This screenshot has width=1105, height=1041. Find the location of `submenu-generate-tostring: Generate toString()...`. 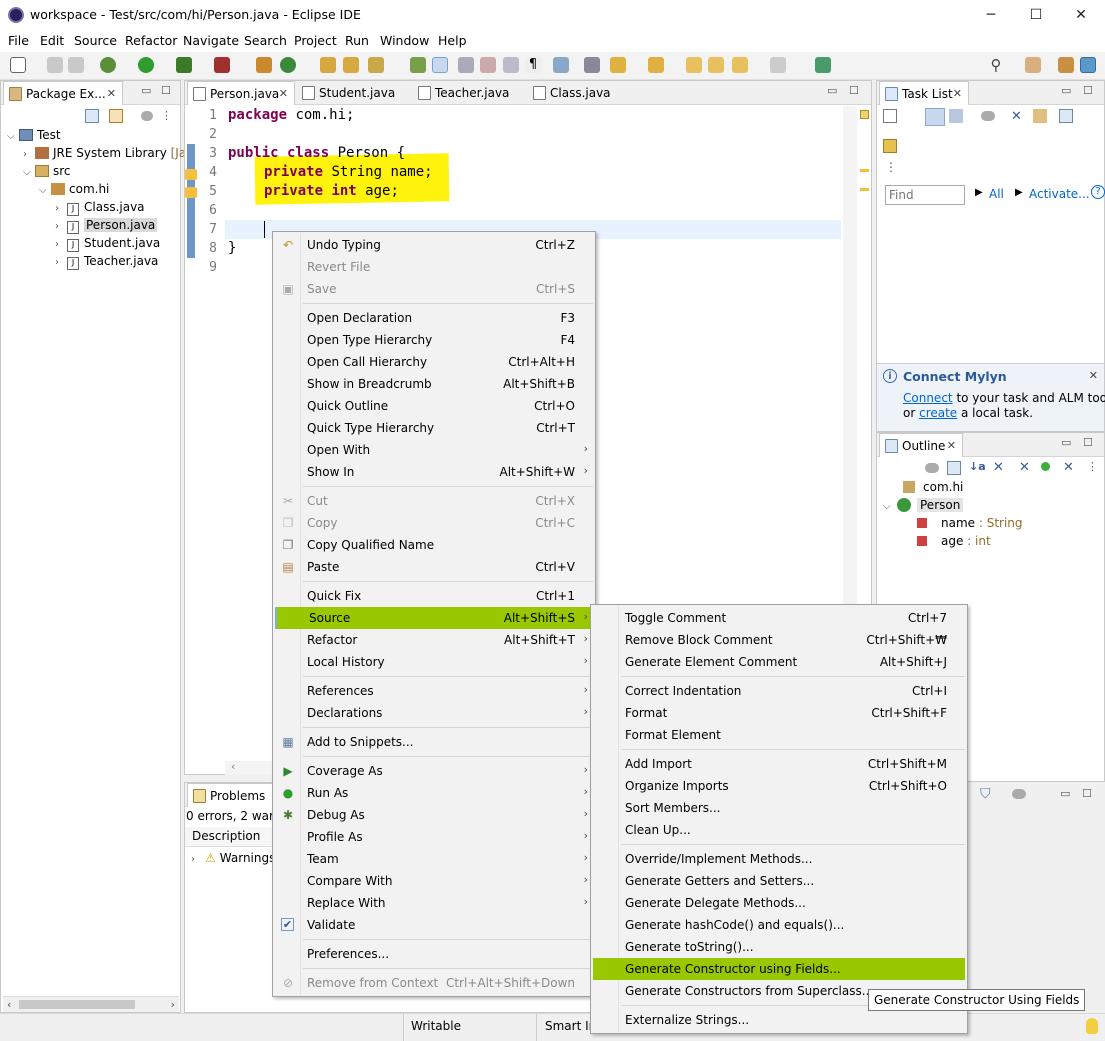

submenu-generate-tostring: Generate toString()... is located at coordinates (779, 947).